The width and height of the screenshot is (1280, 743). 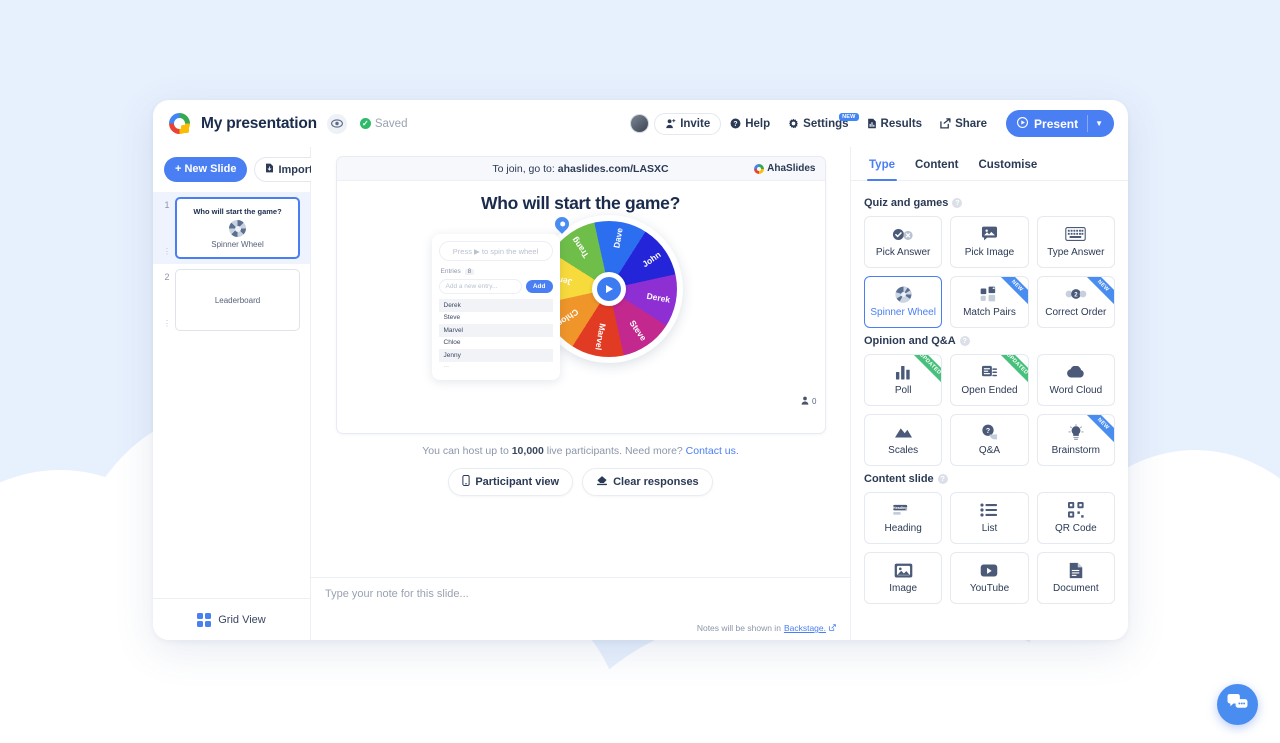 I want to click on slide-thumbnail-2: 2 ⋮ Leaderboard, so click(x=231, y=300).